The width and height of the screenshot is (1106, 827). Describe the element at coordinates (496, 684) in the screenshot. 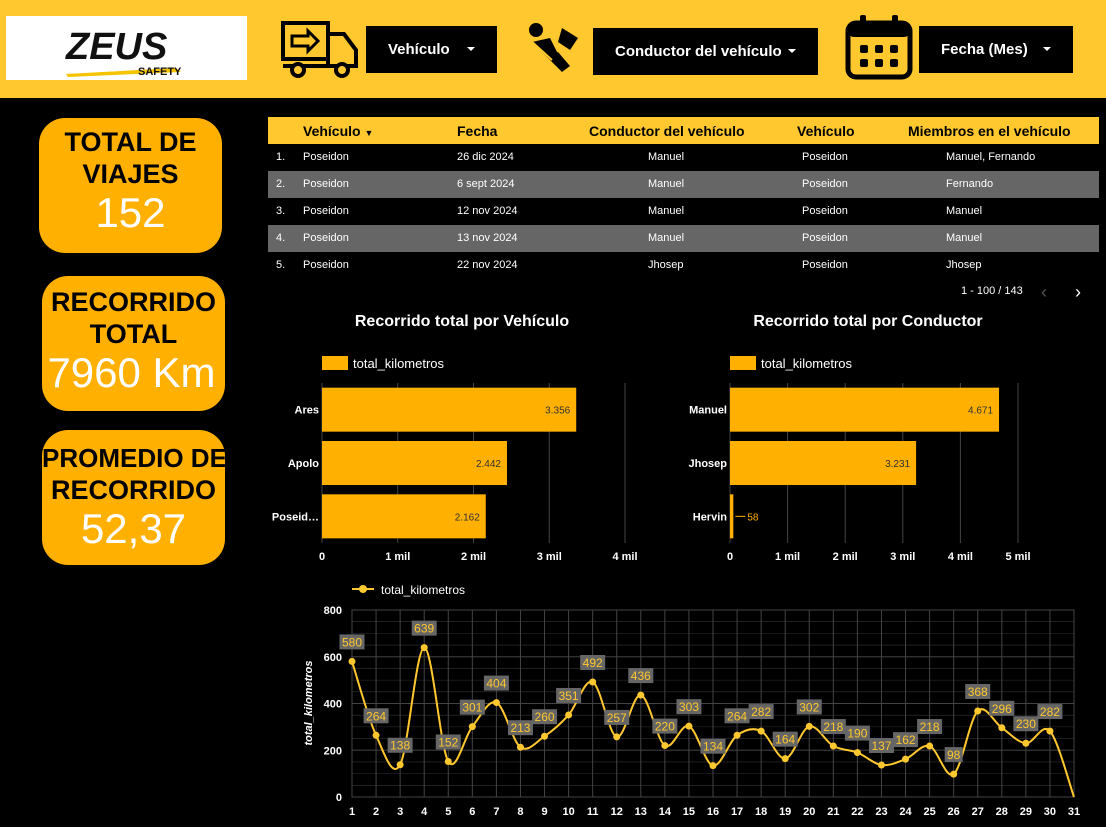

I see `data-label: 404` at that location.